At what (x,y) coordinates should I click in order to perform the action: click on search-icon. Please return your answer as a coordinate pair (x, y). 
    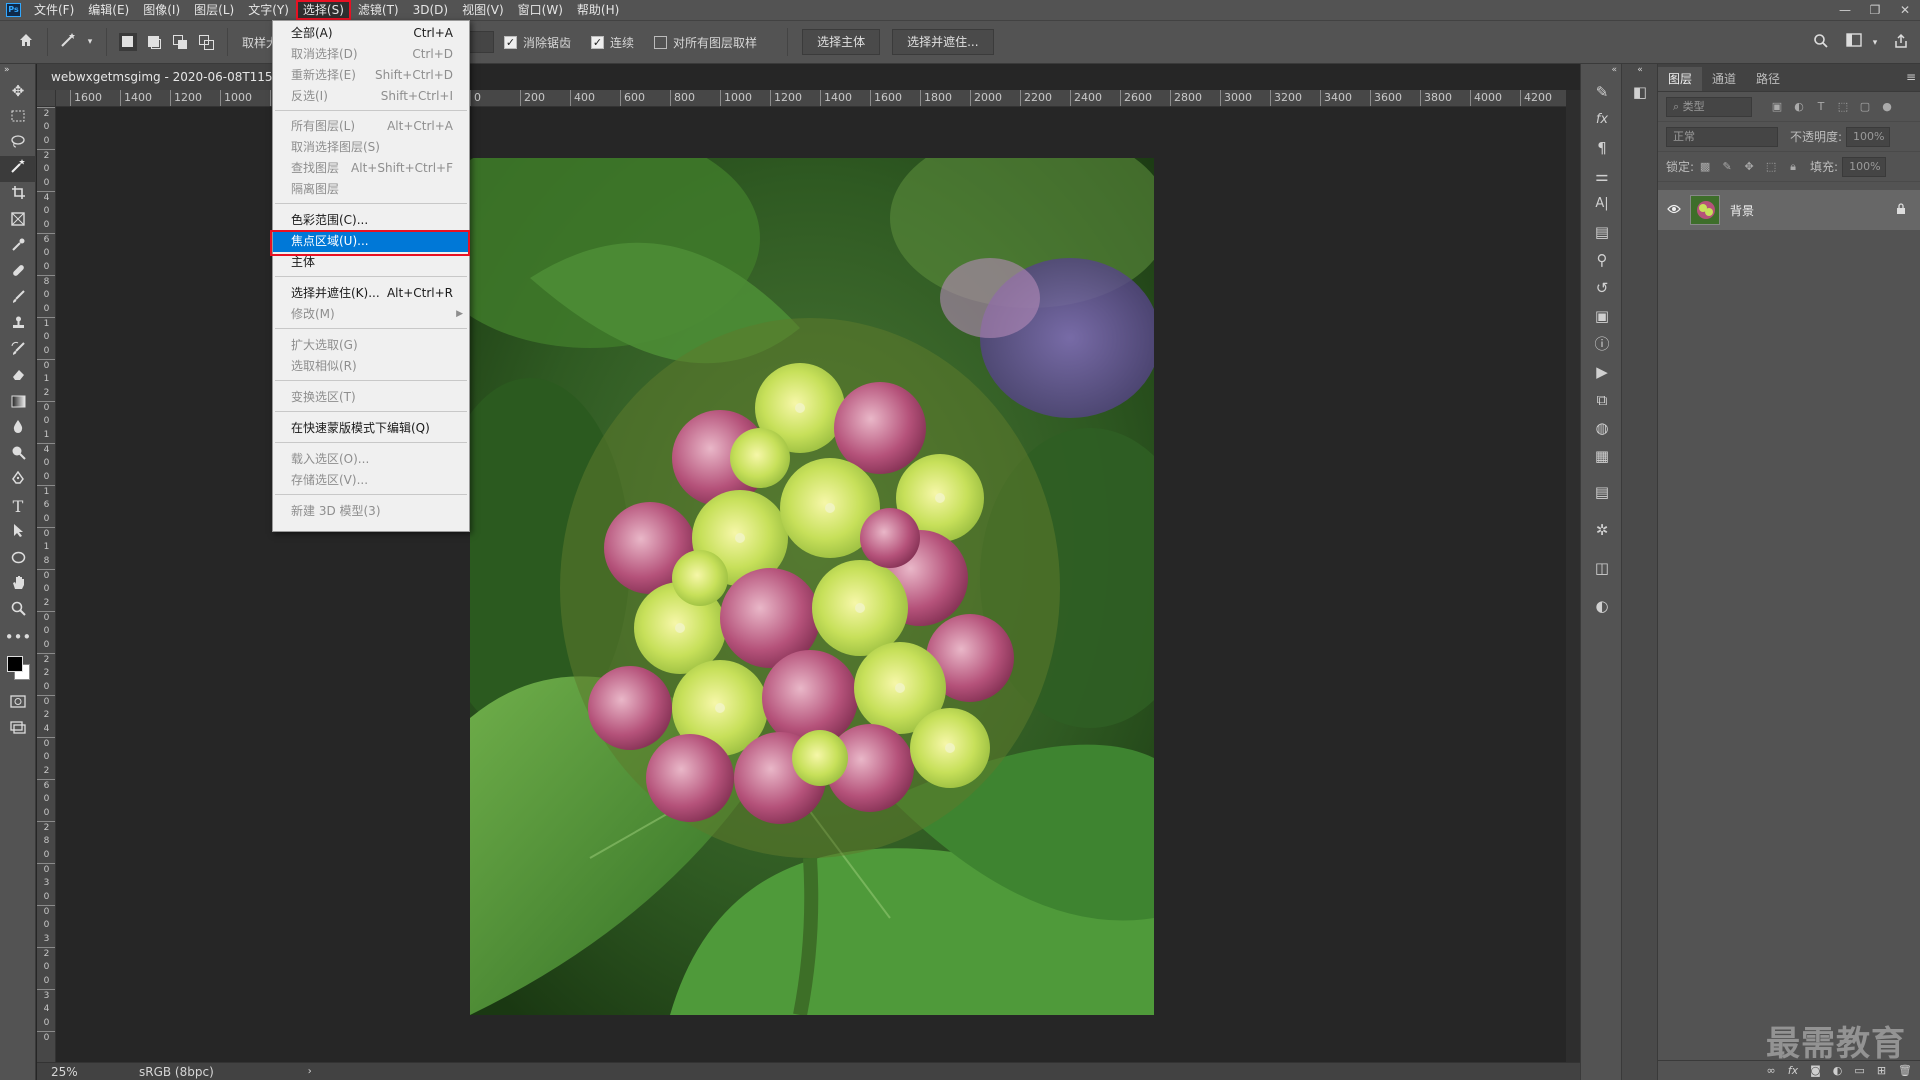
    Looking at the image, I should click on (1821, 43).